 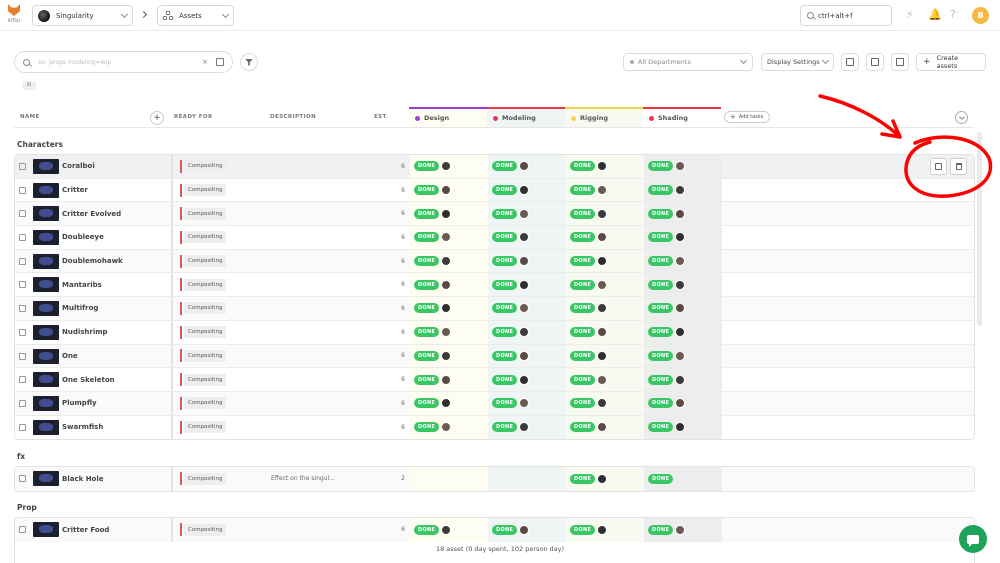 I want to click on task-status-cell, so click(x=527, y=479).